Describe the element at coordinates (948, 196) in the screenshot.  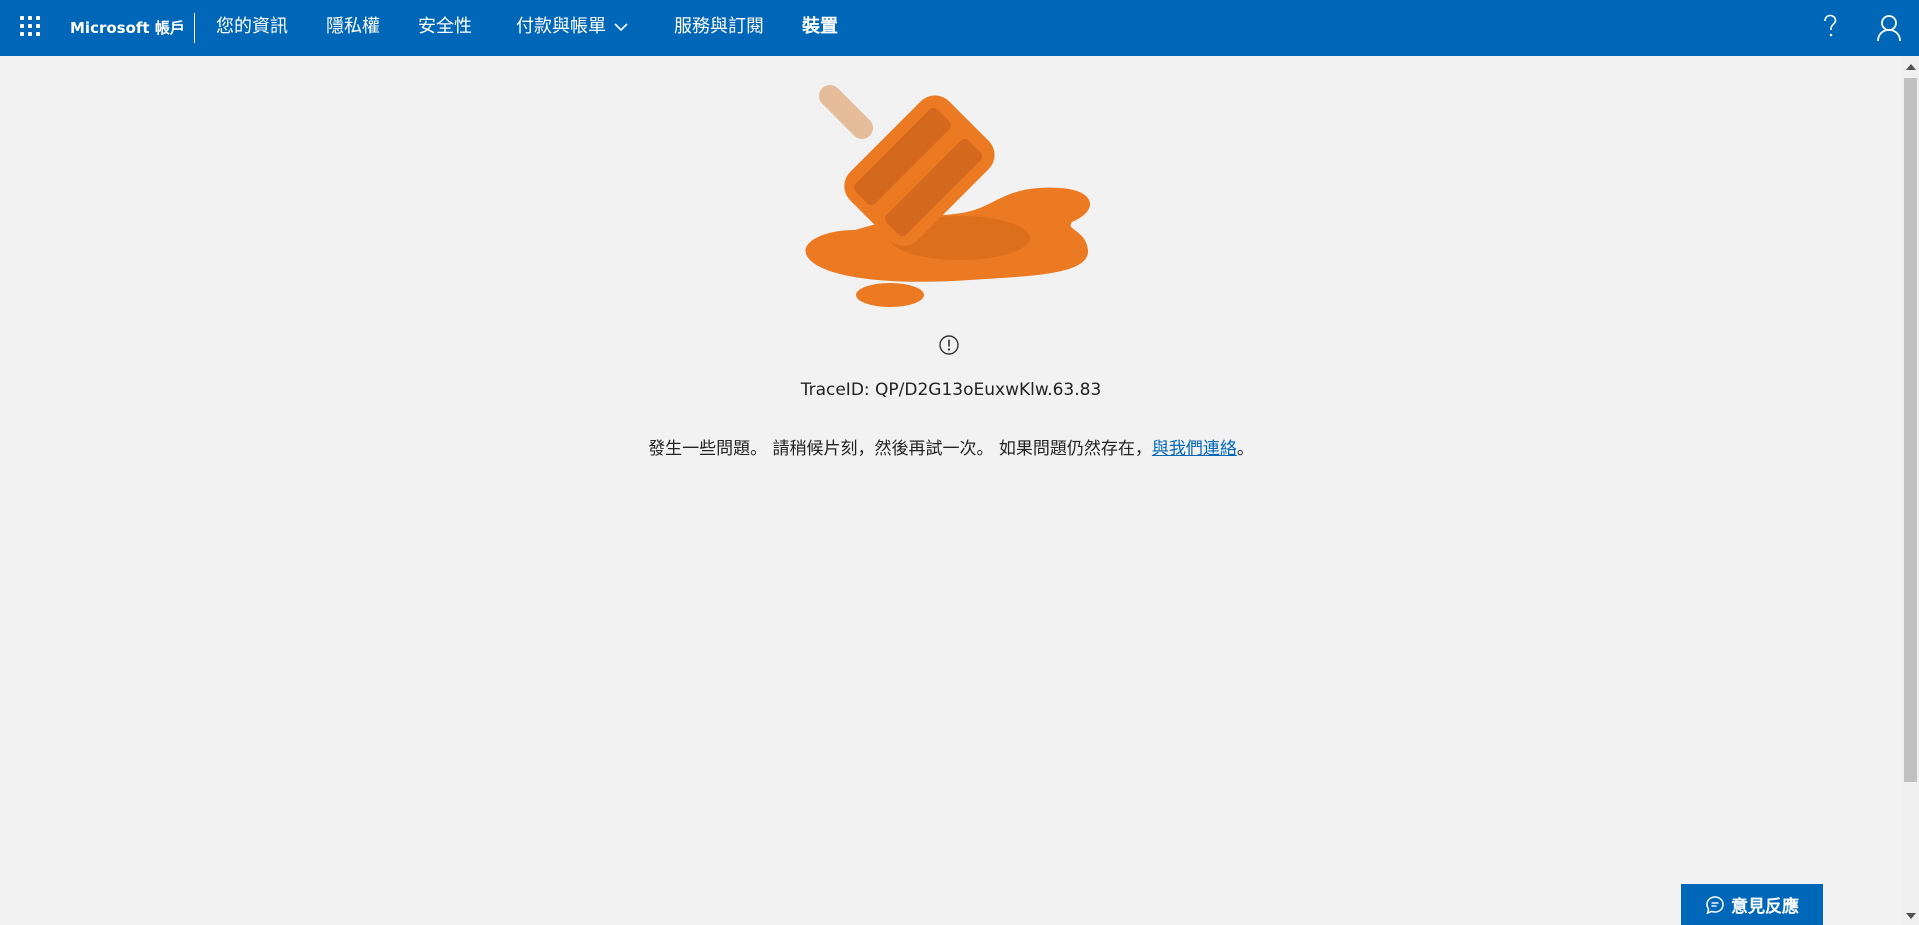
I see `melted-popsicle-illustration` at that location.